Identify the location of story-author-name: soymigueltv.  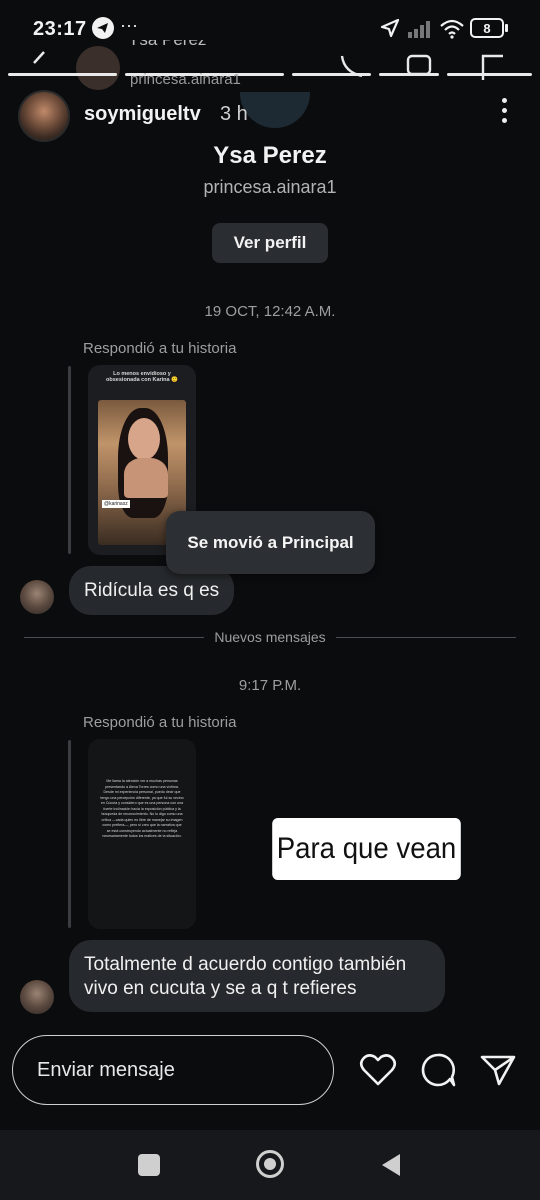
(142, 114).